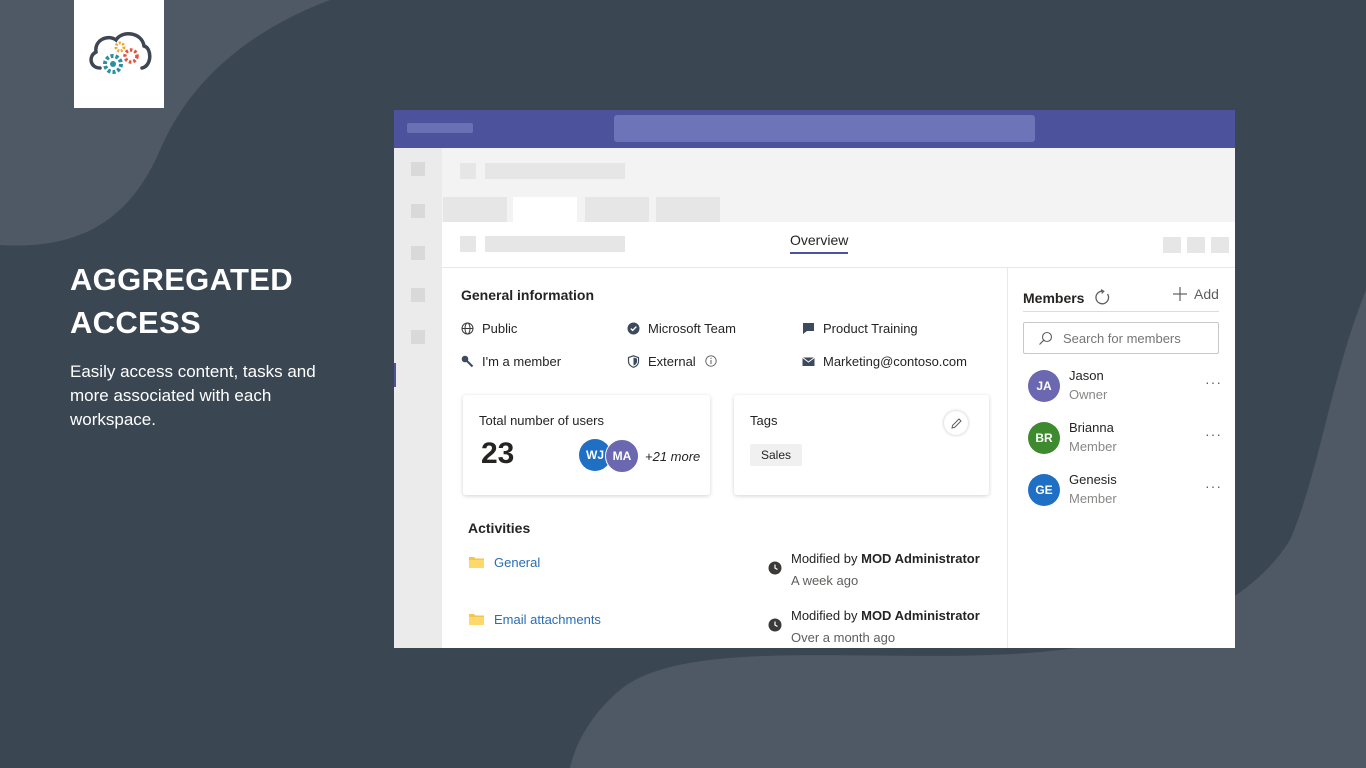 This screenshot has height=768, width=1366. What do you see at coordinates (1102, 297) in the screenshot?
I see `refresh-icon` at bounding box center [1102, 297].